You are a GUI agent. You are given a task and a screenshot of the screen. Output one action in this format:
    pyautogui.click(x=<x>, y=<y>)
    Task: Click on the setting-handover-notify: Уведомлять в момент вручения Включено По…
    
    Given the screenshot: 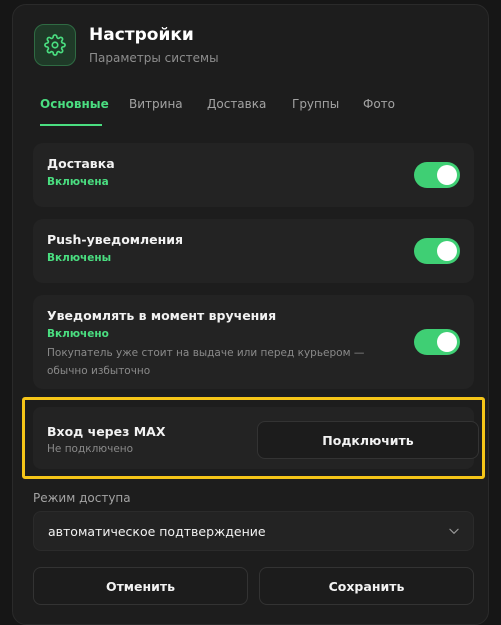 What is the action you would take?
    pyautogui.click(x=253, y=342)
    